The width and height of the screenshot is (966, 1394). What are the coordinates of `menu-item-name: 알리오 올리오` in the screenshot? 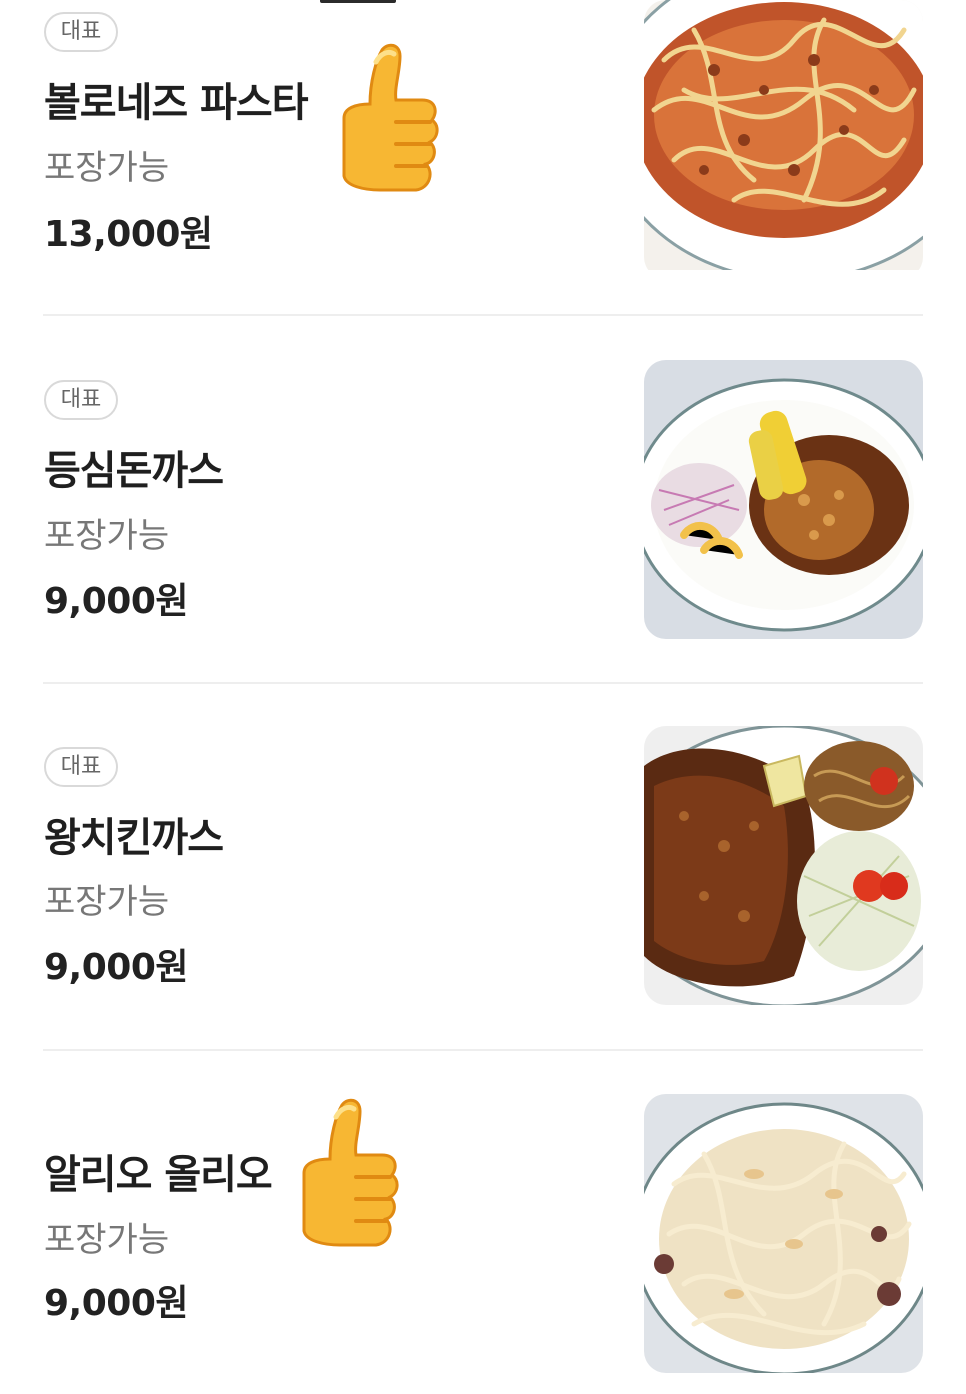 It's located at (158, 1175).